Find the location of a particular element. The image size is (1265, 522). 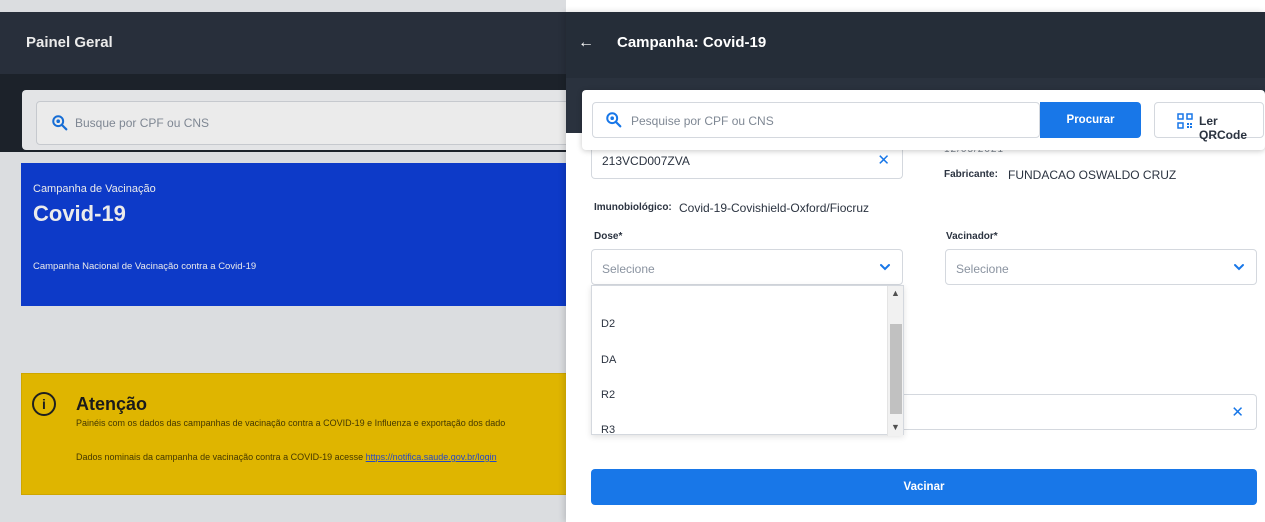

scroll-up-icon: ▲ is located at coordinates (895, 293).